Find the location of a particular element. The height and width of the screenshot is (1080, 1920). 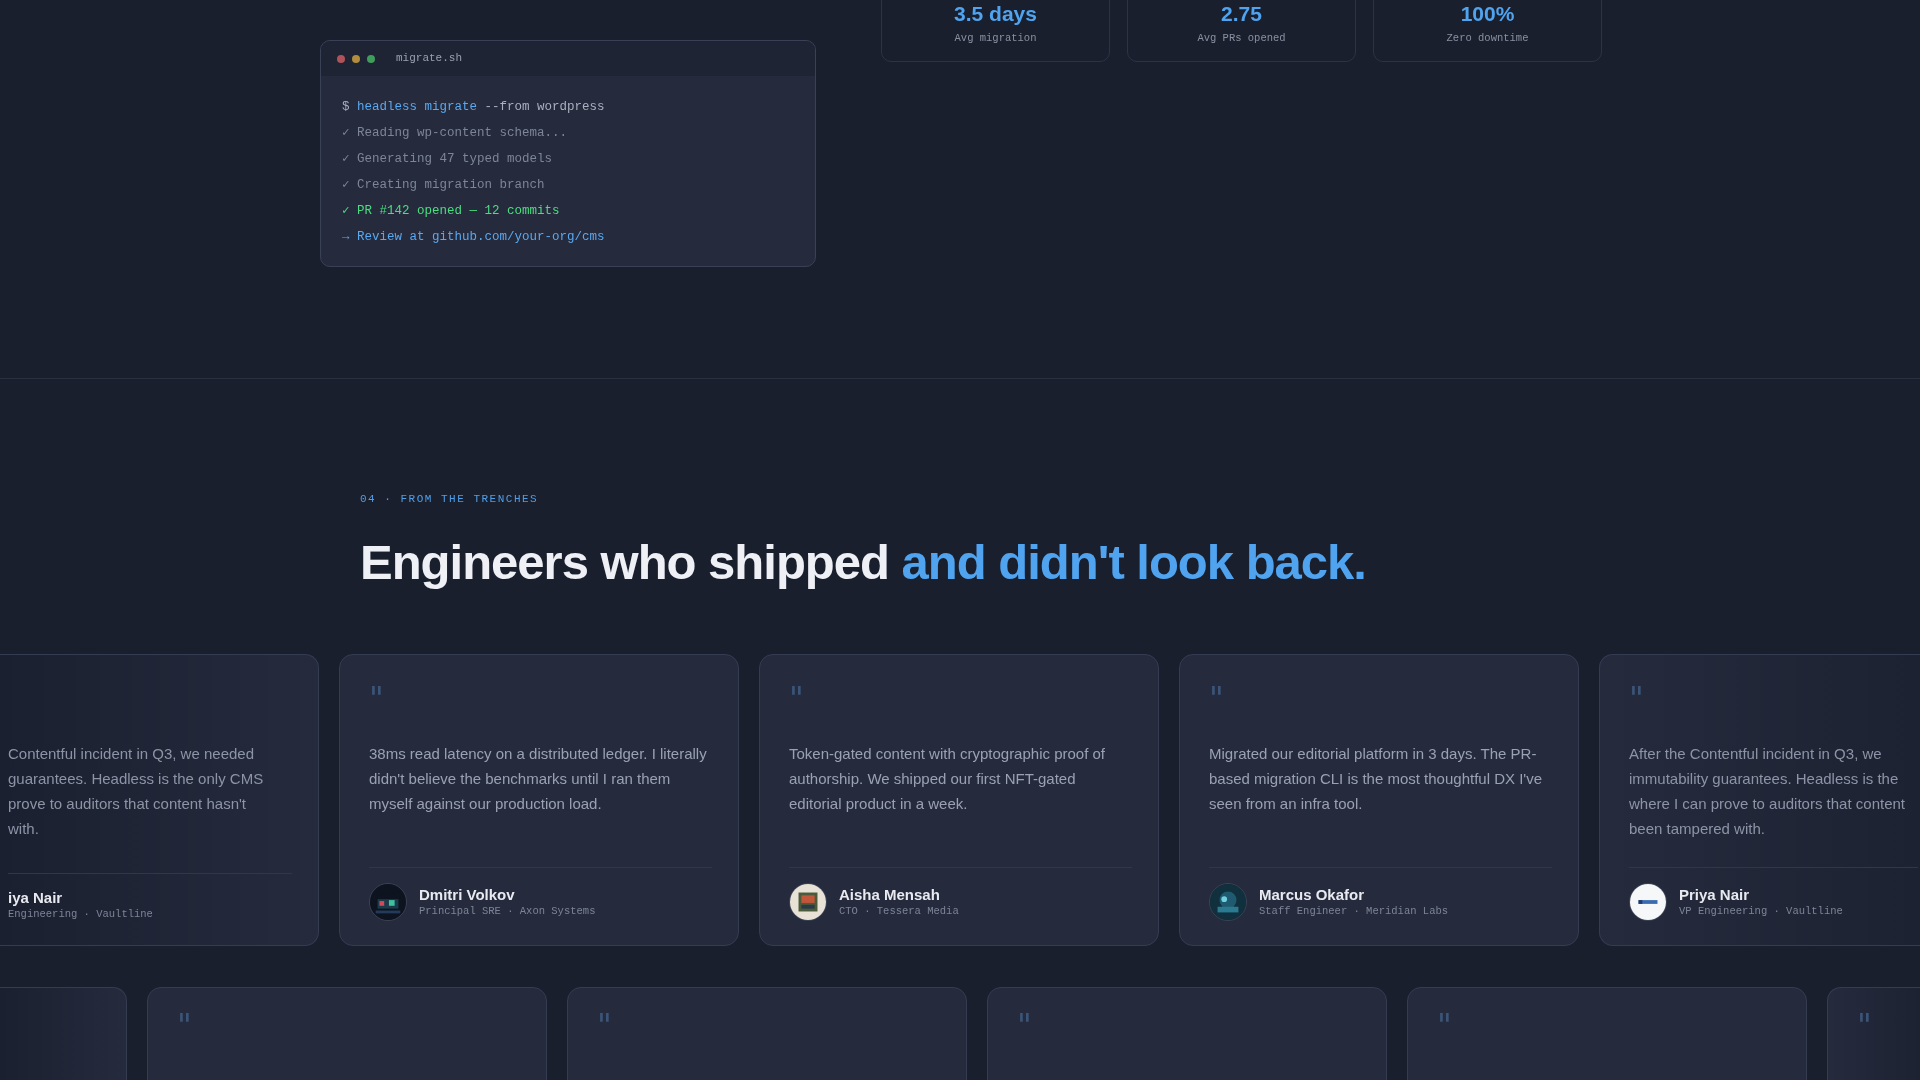

author-name: Dmitri Volkov is located at coordinates (467, 895).